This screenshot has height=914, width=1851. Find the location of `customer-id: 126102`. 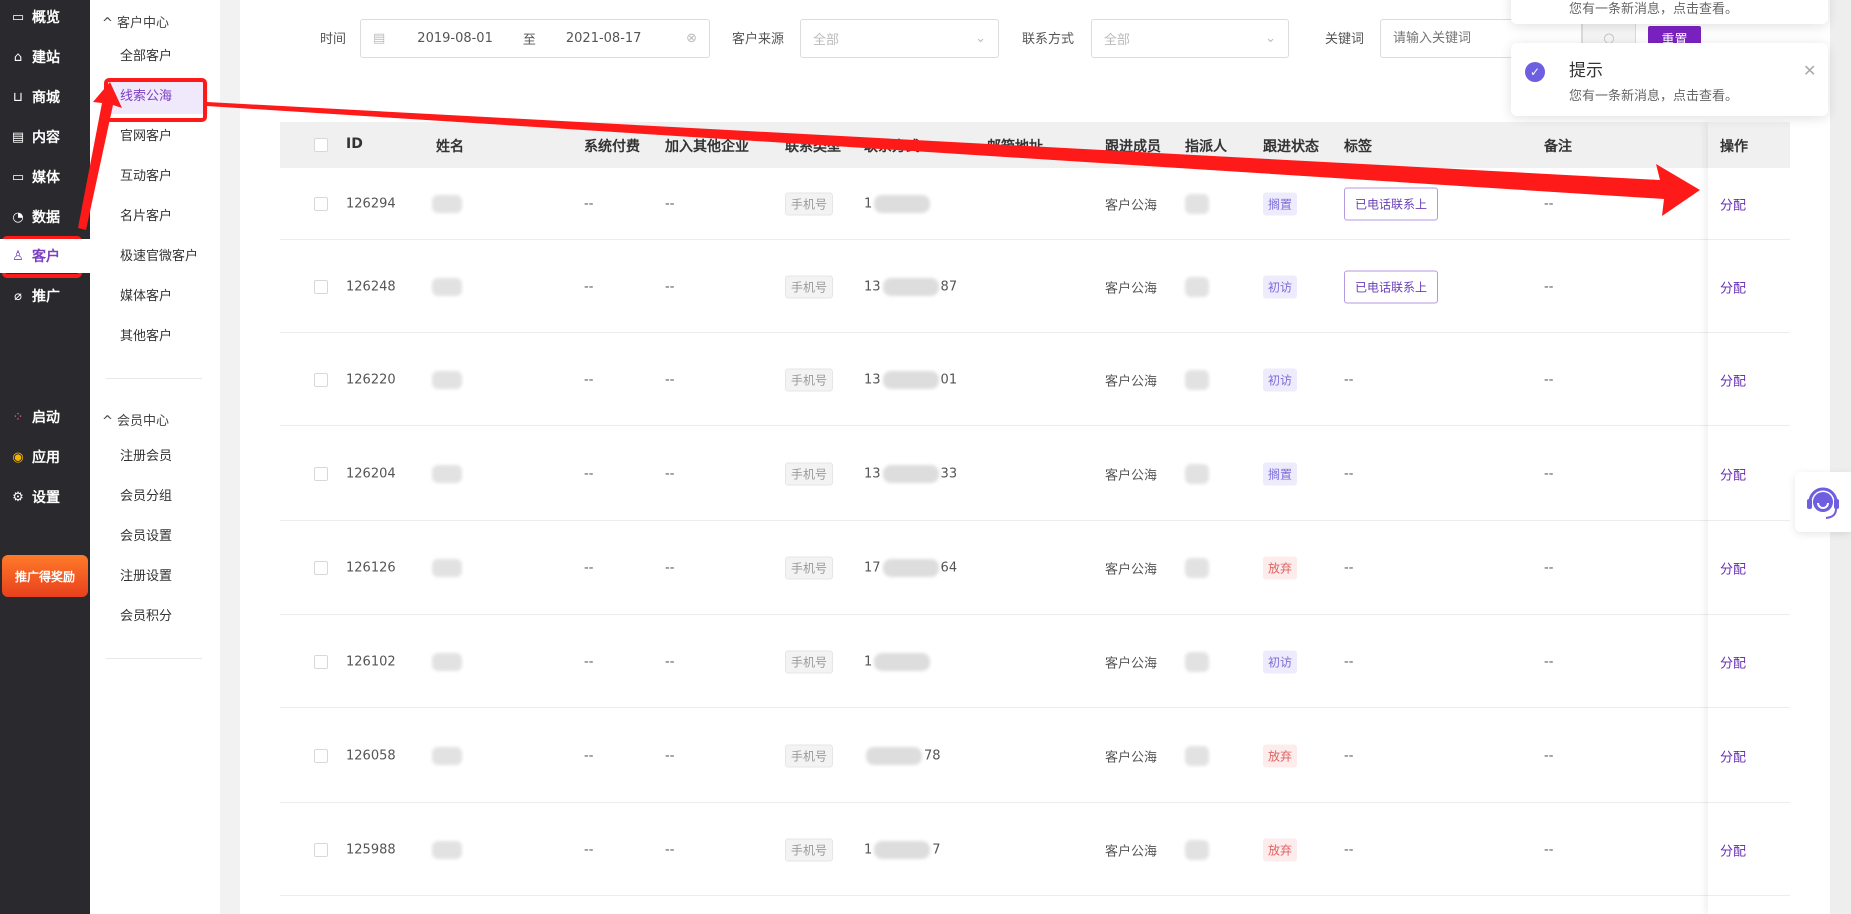

customer-id: 126102 is located at coordinates (371, 661).